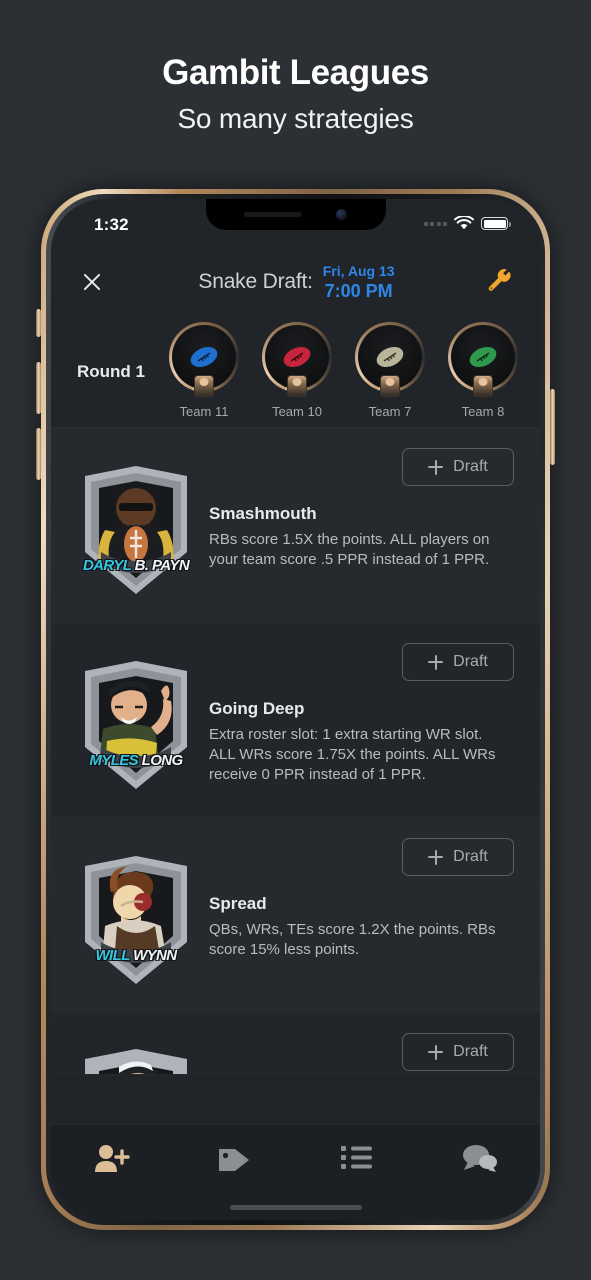 The width and height of the screenshot is (591, 1280). Describe the element at coordinates (496, 223) in the screenshot. I see `battery-full-icon` at that location.